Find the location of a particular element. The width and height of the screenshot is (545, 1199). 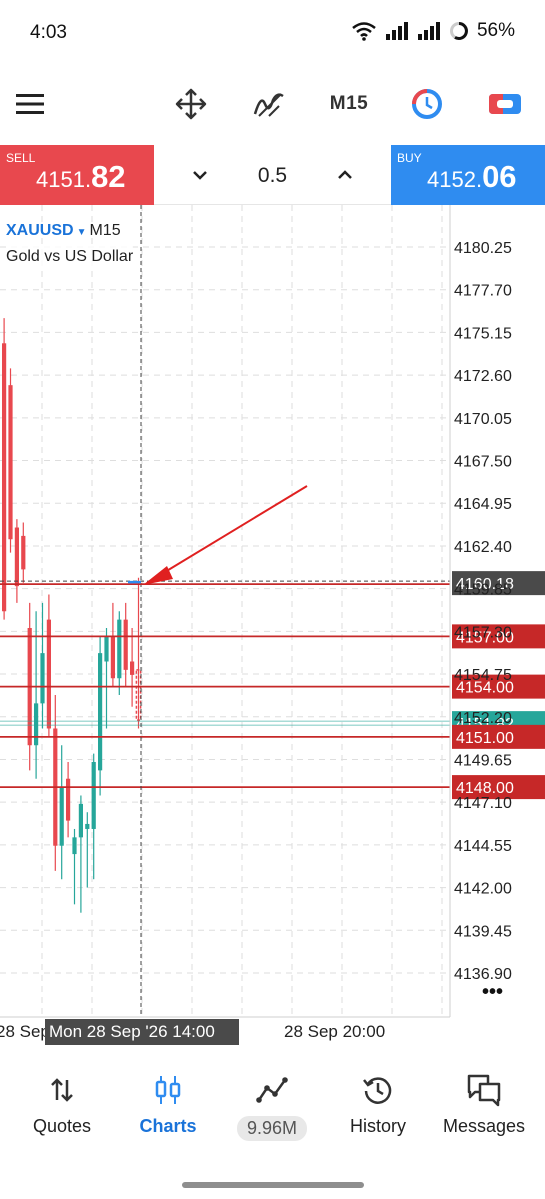

symbol-timeframe: M15 is located at coordinates (105, 230).